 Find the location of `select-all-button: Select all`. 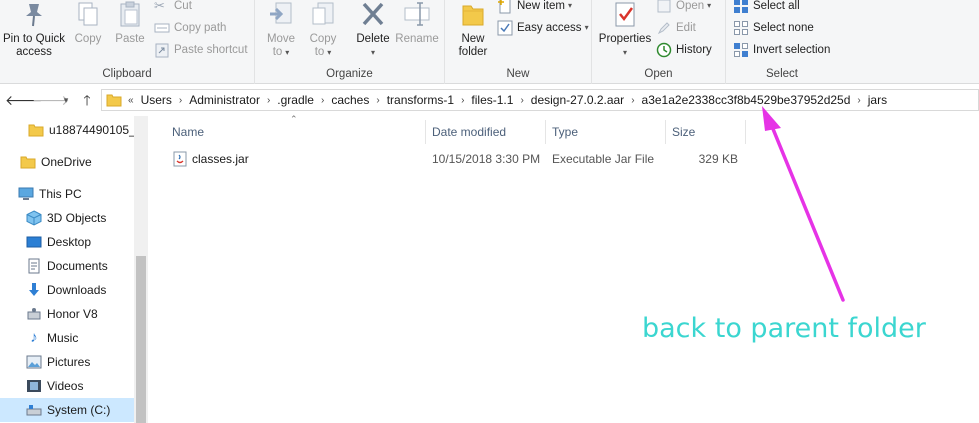

select-all-button: Select all is located at coordinates (766, 8).